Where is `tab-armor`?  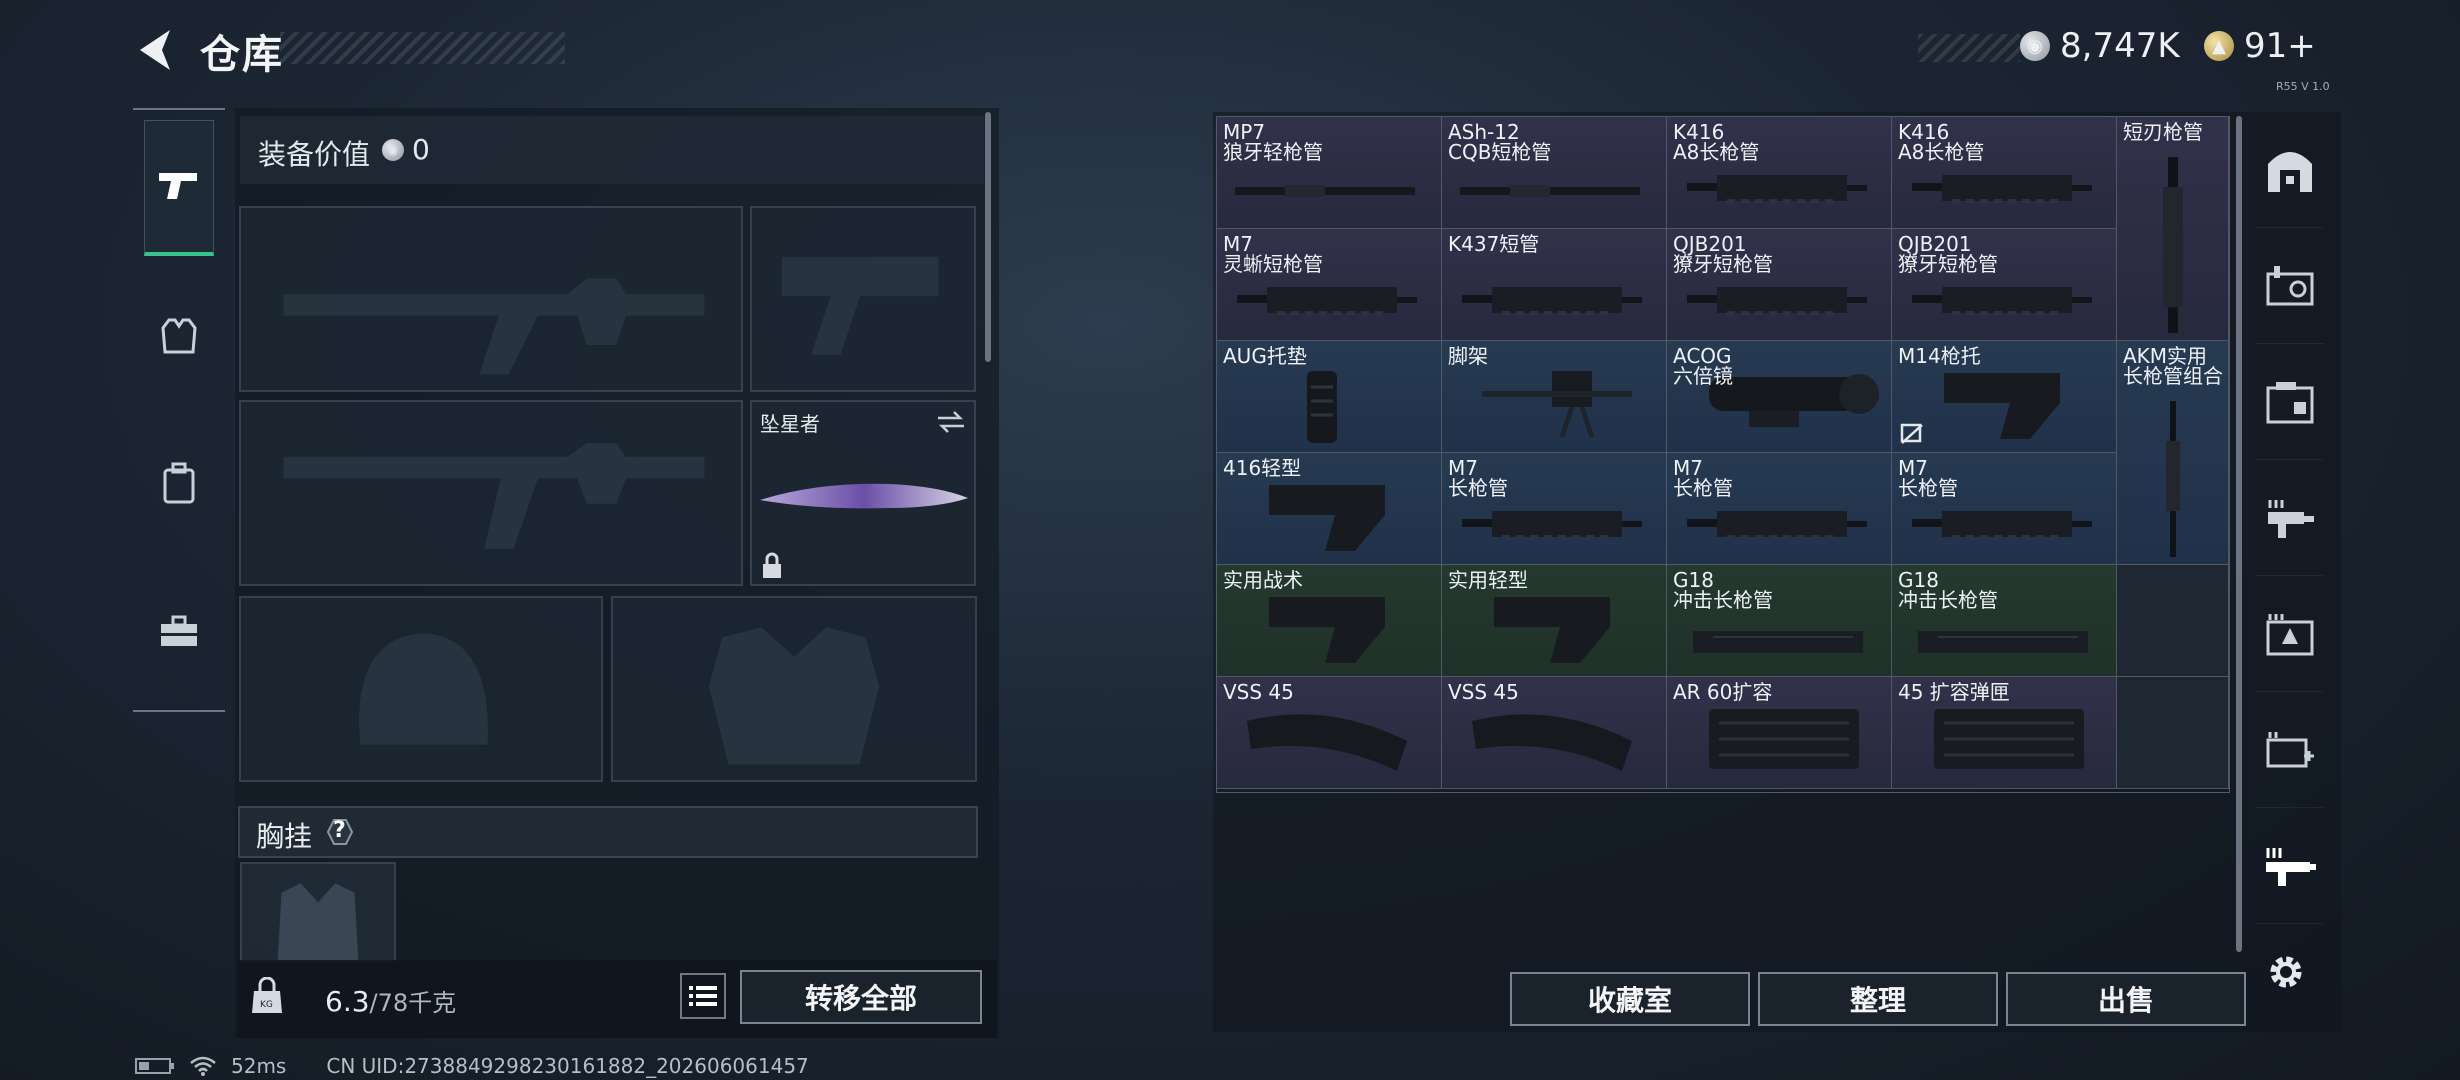 tab-armor is located at coordinates (179, 336).